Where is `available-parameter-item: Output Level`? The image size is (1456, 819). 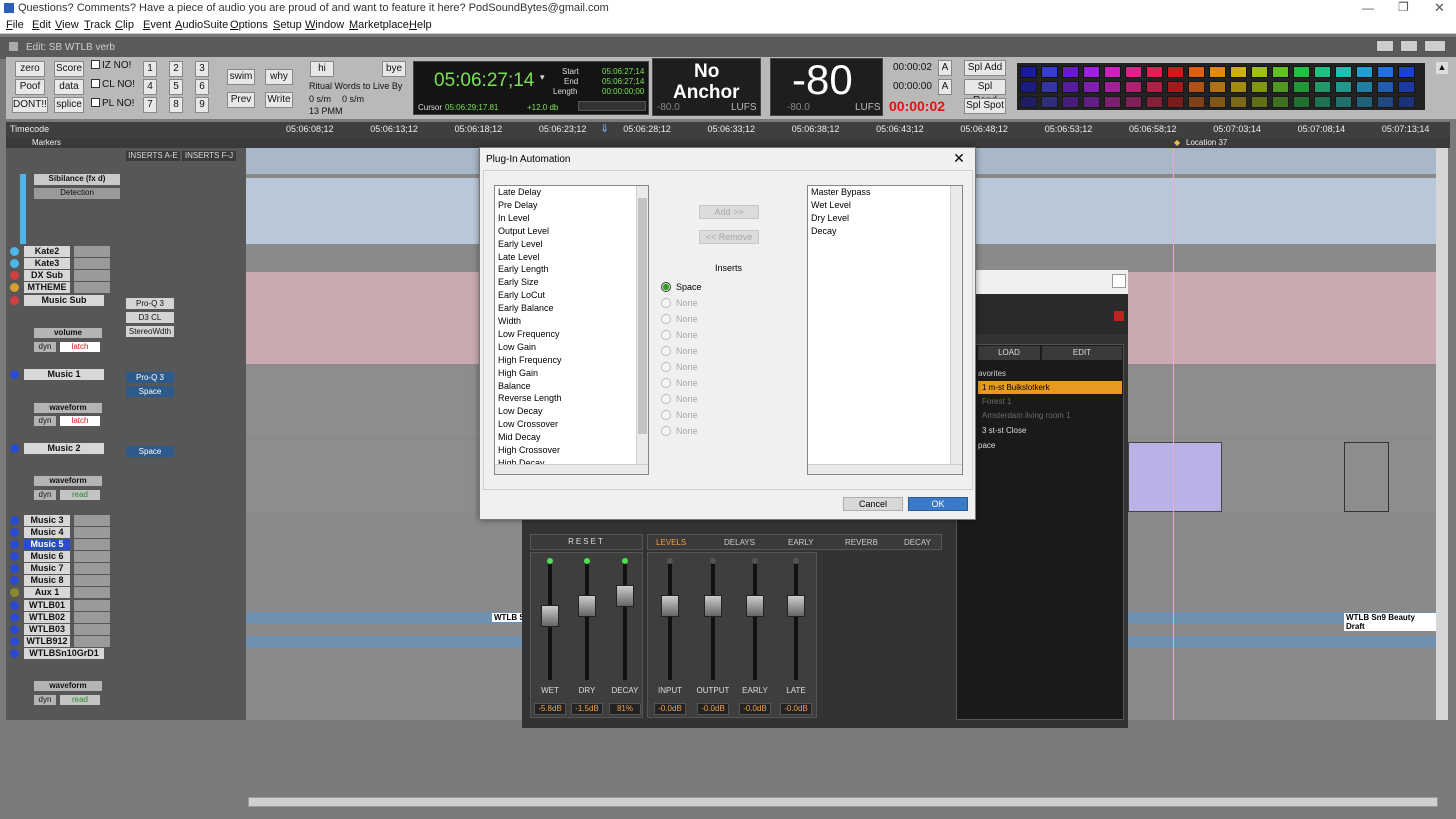
available-parameter-item: Output Level is located at coordinates (523, 231).